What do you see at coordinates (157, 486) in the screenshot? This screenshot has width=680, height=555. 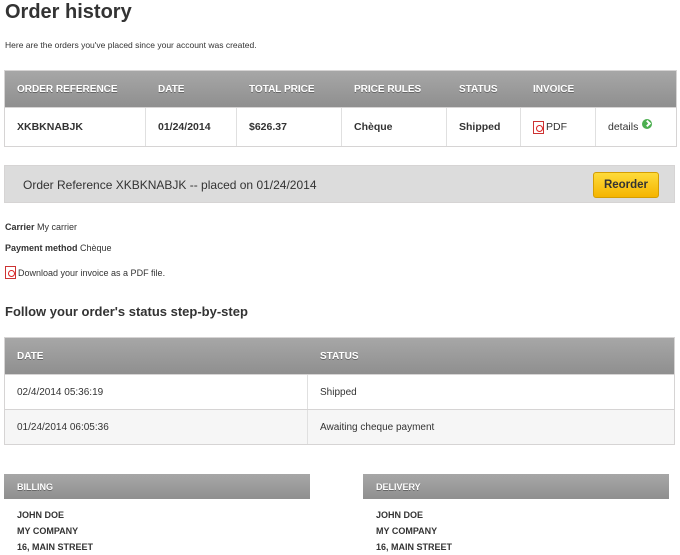 I see `billing-title: BILLING` at bounding box center [157, 486].